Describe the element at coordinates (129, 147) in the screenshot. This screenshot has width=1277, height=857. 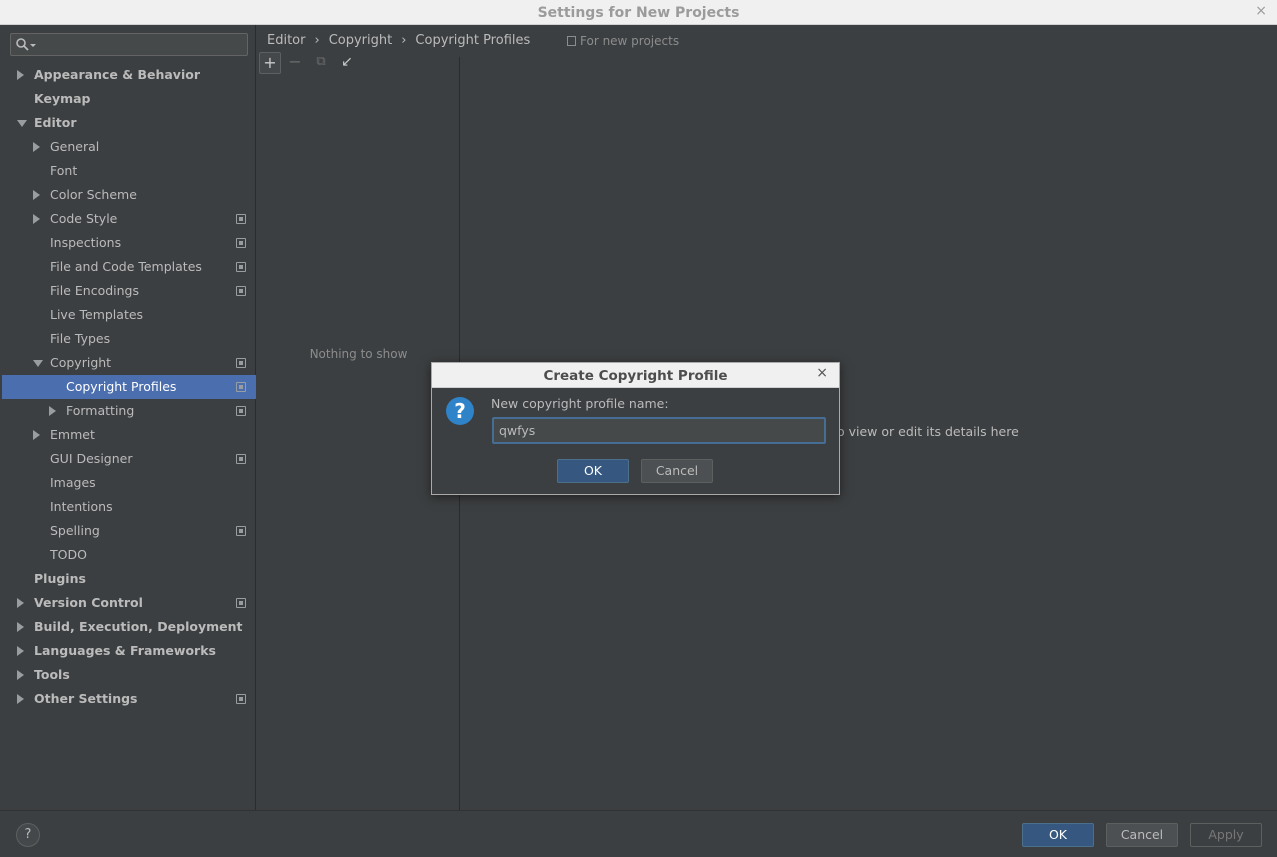
I see `sidebar-item: General` at that location.